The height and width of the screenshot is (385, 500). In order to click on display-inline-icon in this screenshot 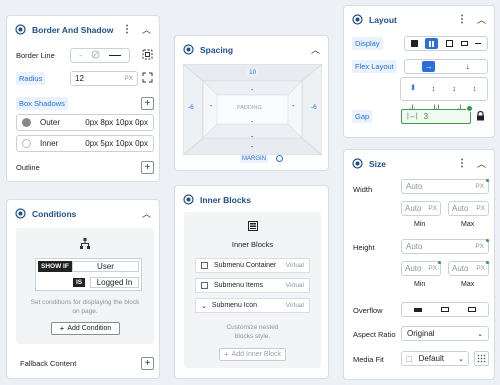, I will do `click(464, 43)`.